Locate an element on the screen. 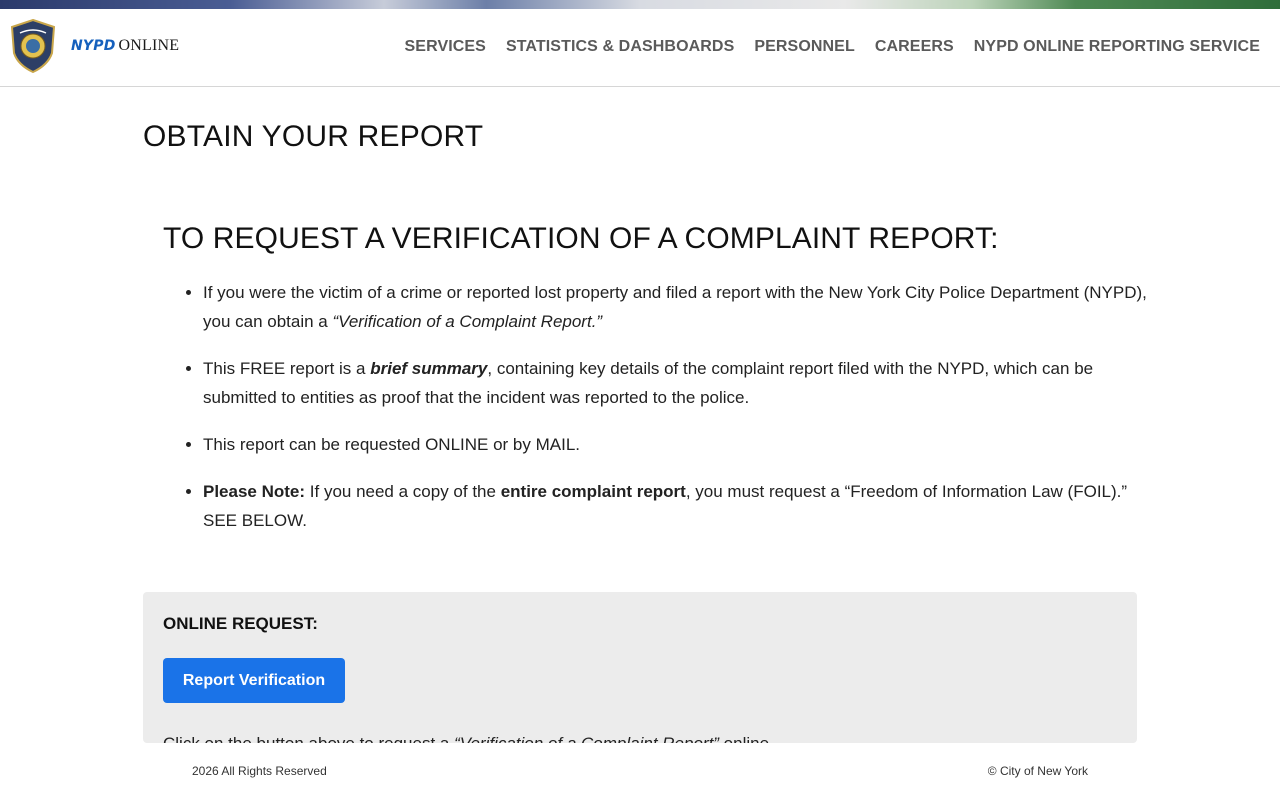  nav-statistics-dashboards: STATISTICS & DASHBOARDS is located at coordinates (620, 47).